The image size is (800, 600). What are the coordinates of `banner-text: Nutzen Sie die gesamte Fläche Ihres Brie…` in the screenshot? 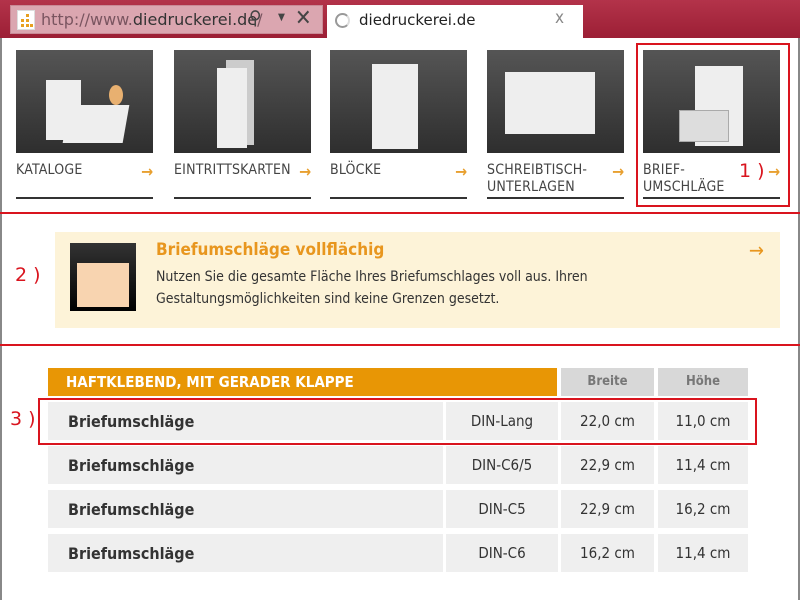 It's located at (372, 288).